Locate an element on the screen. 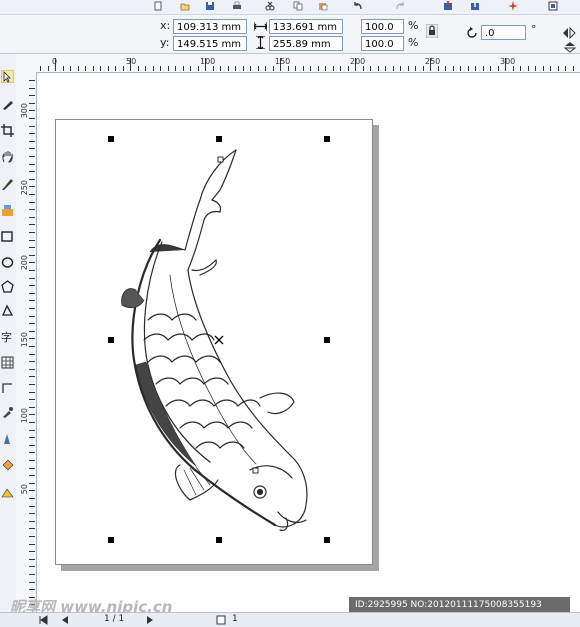 The image size is (580, 627). rotation-center-icon is located at coordinates (219, 340).